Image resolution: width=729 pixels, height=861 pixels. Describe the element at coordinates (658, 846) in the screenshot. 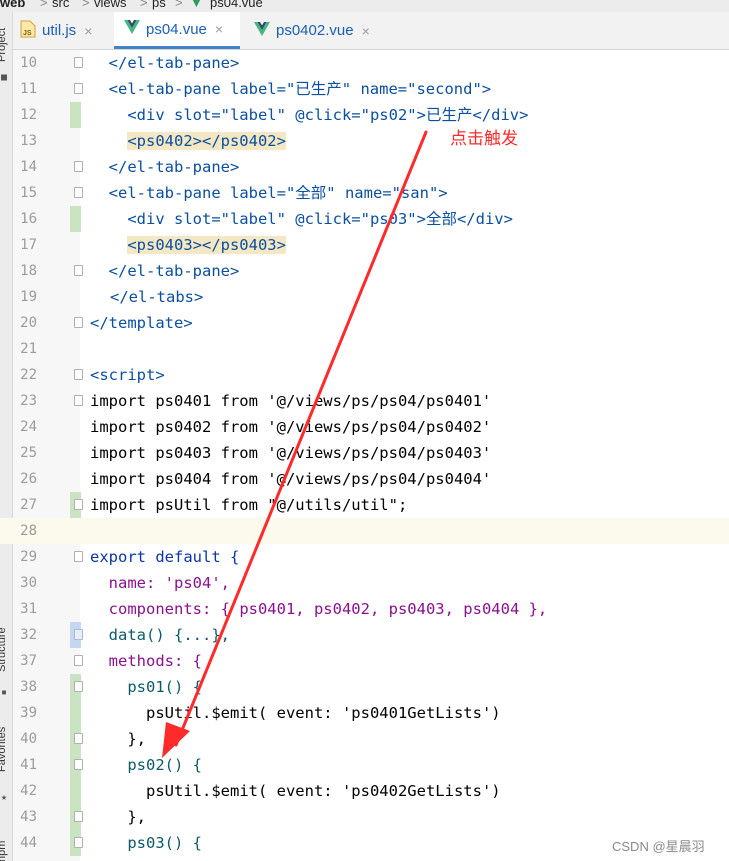

I see `watermark: CSDN @星晨羽` at that location.